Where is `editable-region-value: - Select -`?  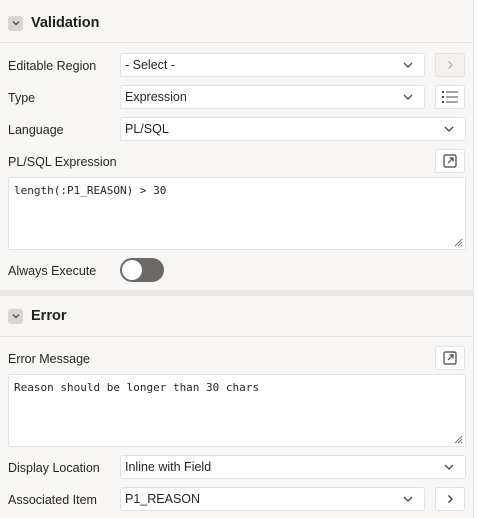
editable-region-value: - Select - is located at coordinates (150, 65).